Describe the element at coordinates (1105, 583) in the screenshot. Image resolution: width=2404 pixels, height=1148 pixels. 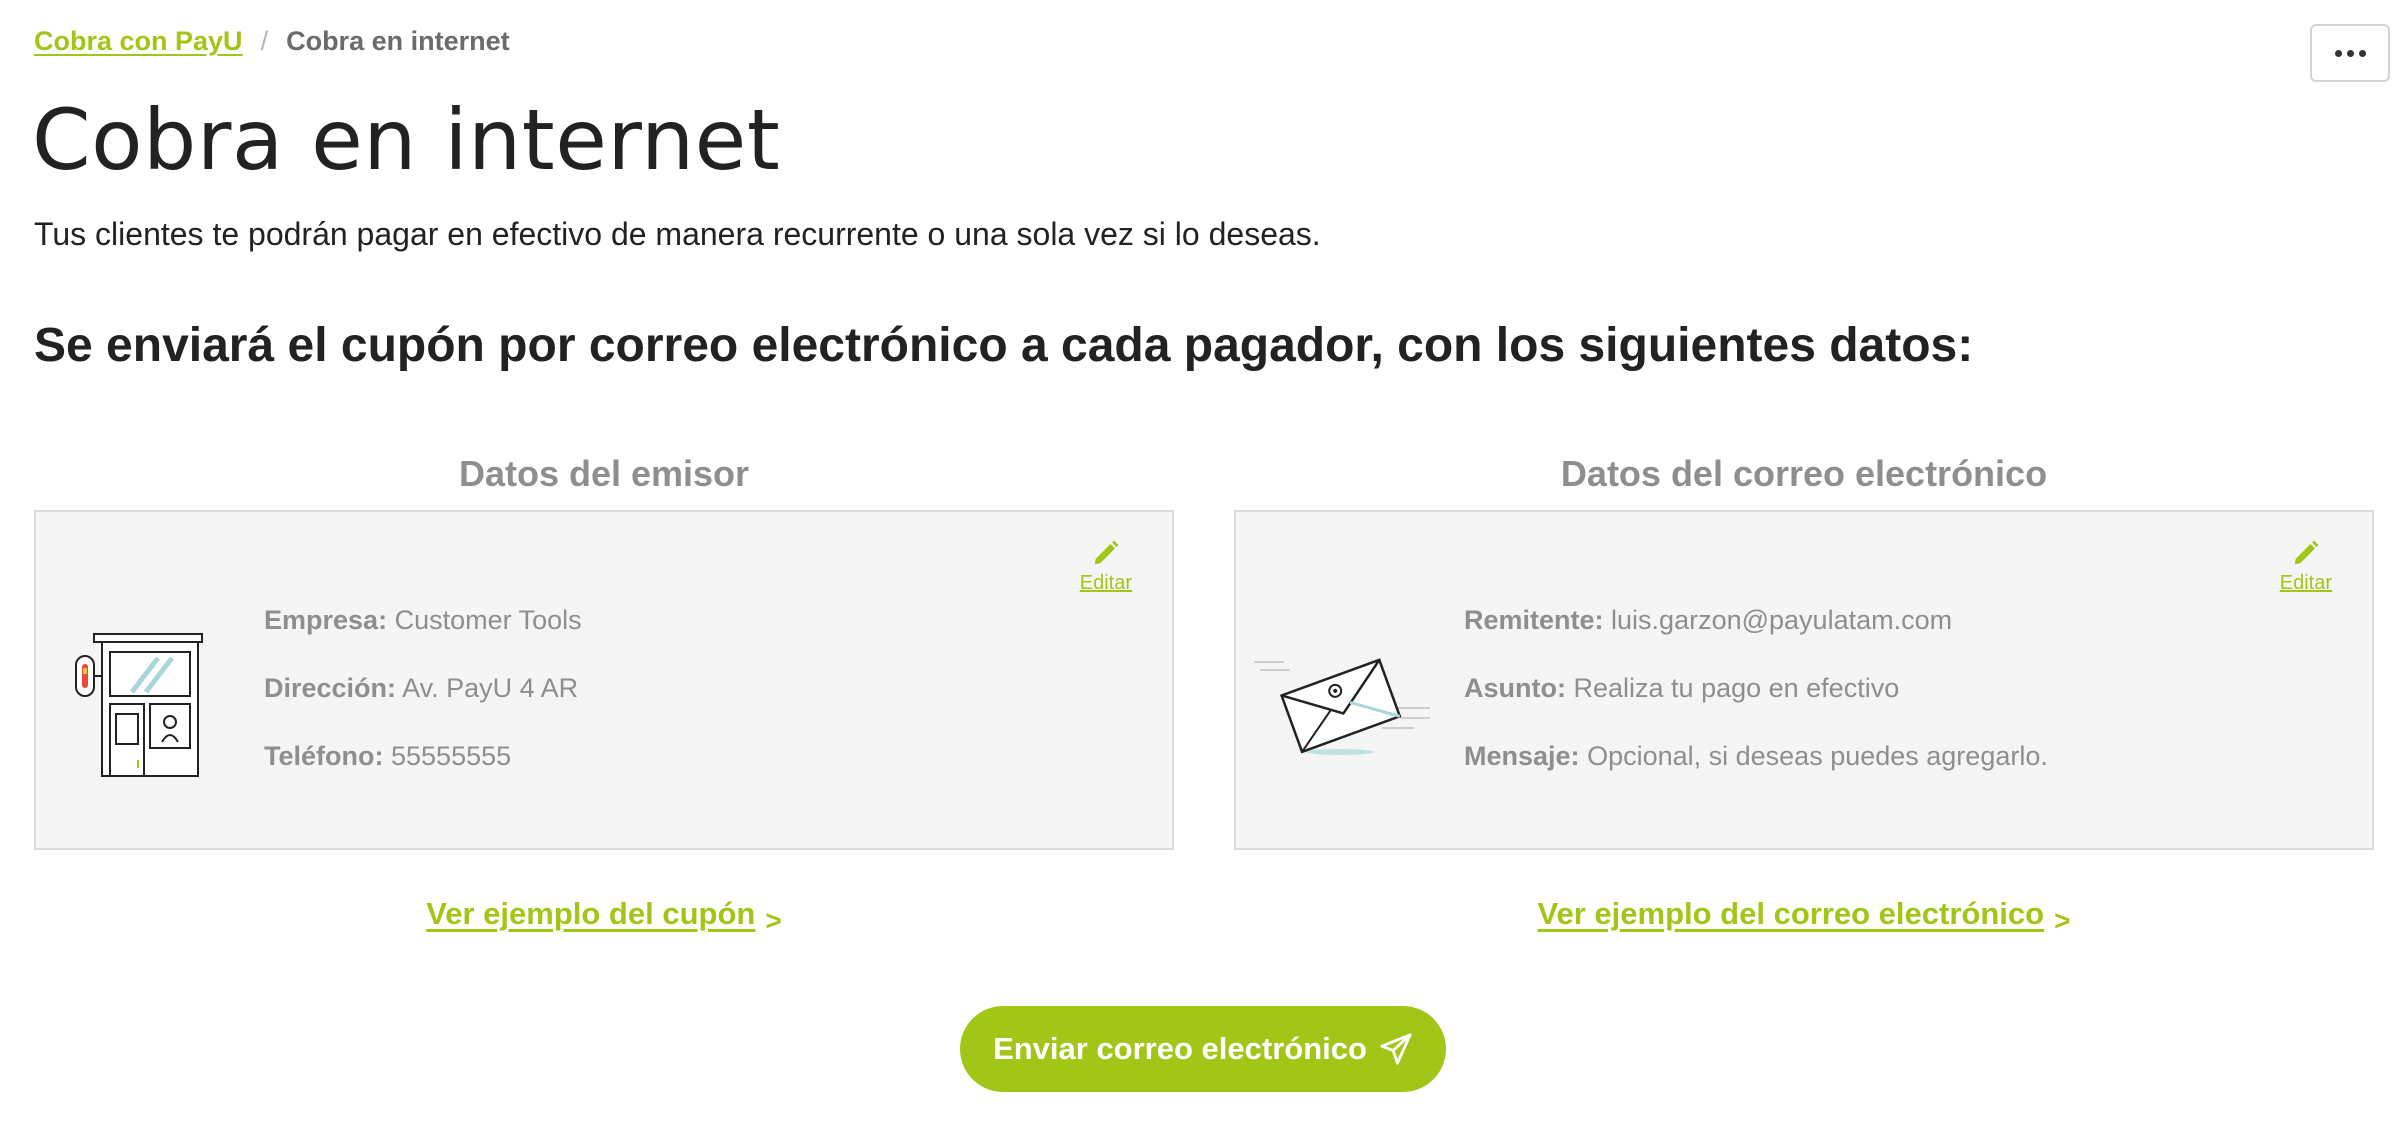
I see `issuer-edit-label: Editar` at that location.